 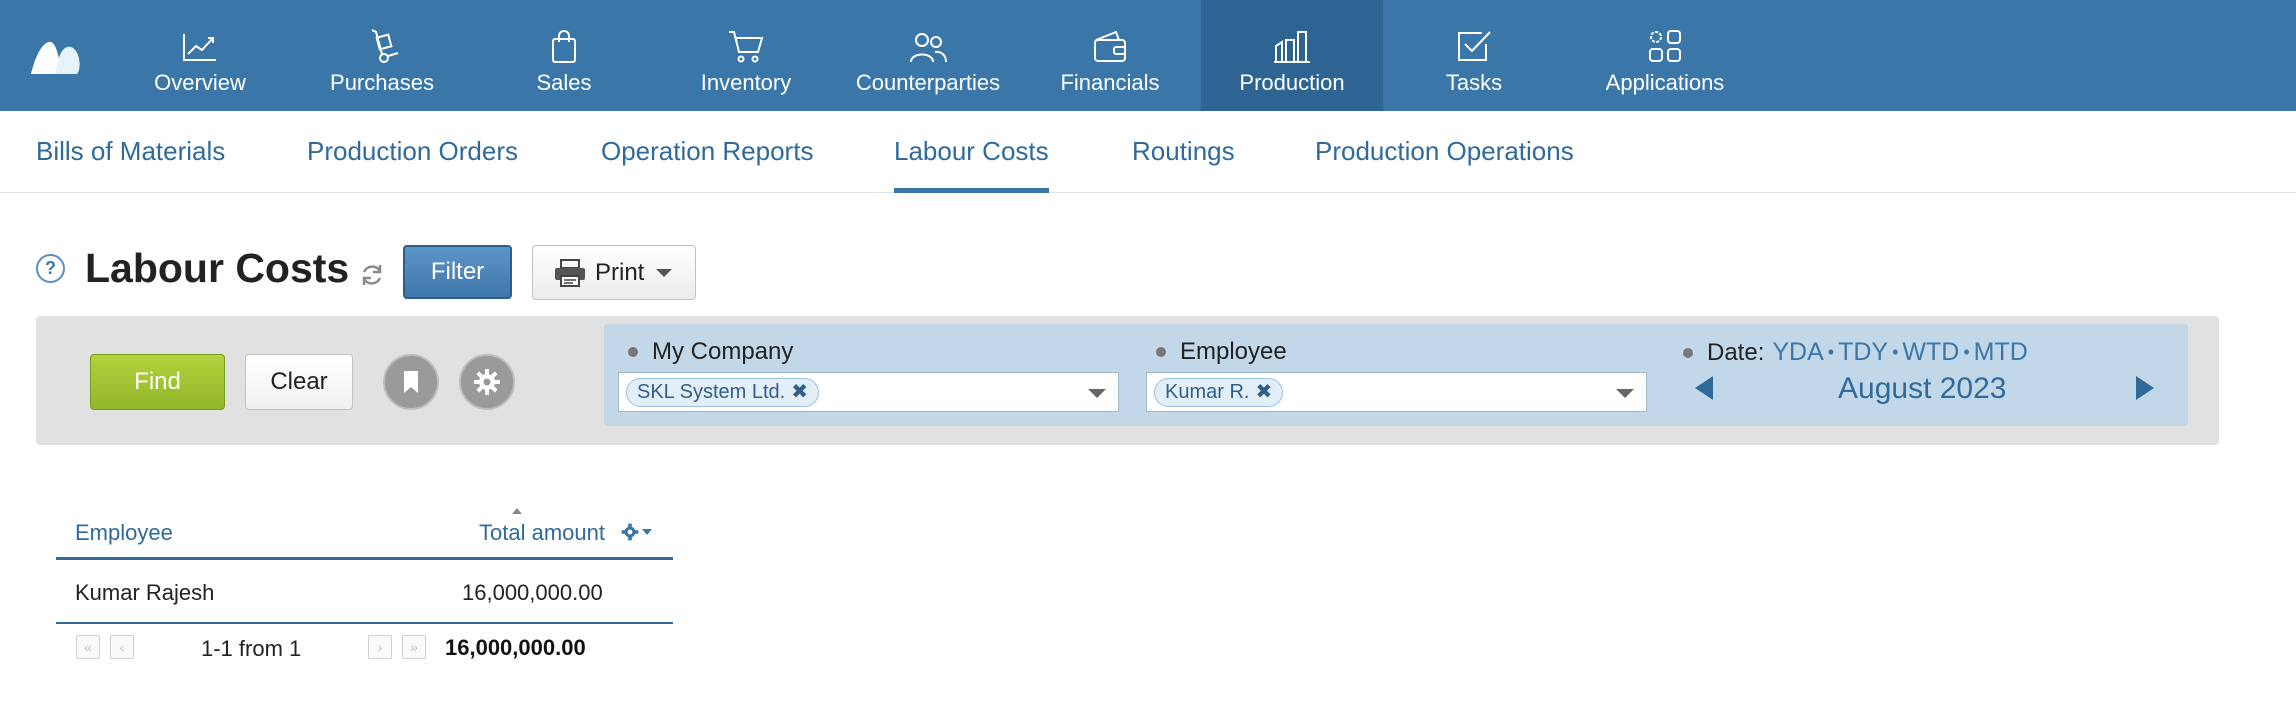 I want to click on nav-counterparties: Counterparties, so click(x=928, y=55).